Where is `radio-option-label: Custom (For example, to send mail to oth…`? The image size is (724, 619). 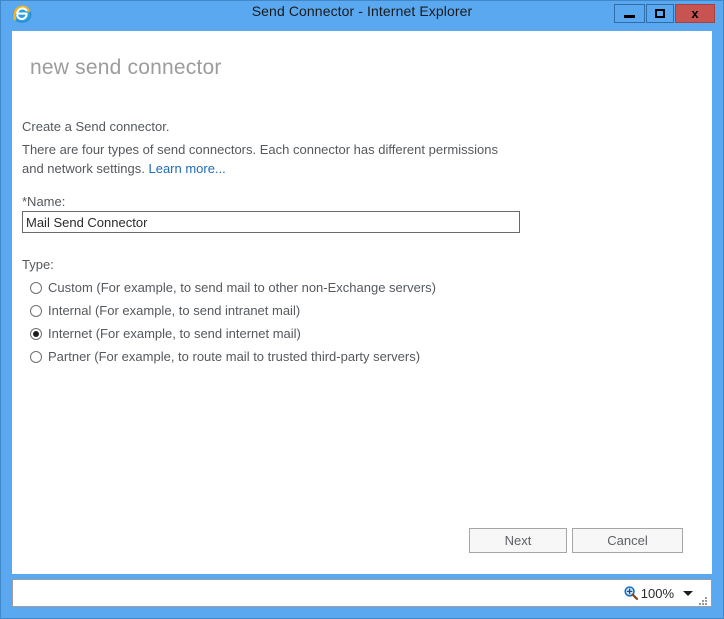 radio-option-label: Custom (For example, to send mail to oth… is located at coordinates (242, 287).